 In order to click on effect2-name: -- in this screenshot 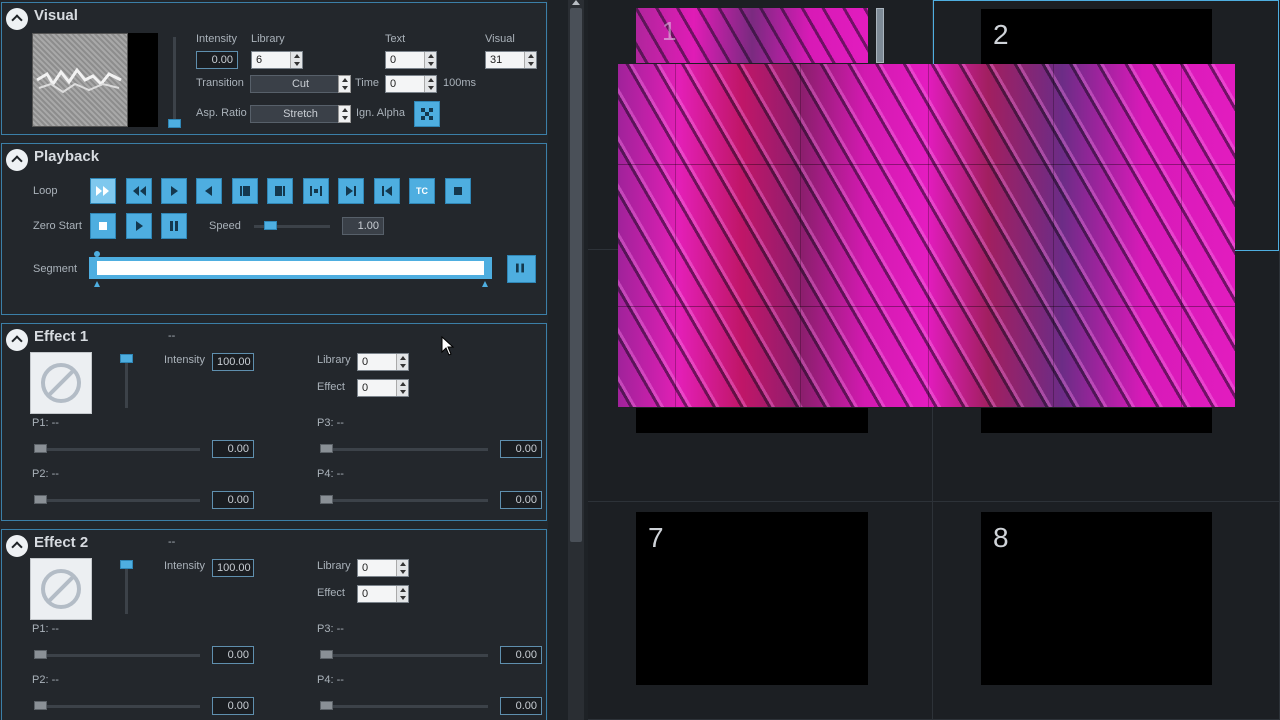, I will do `click(172, 542)`.